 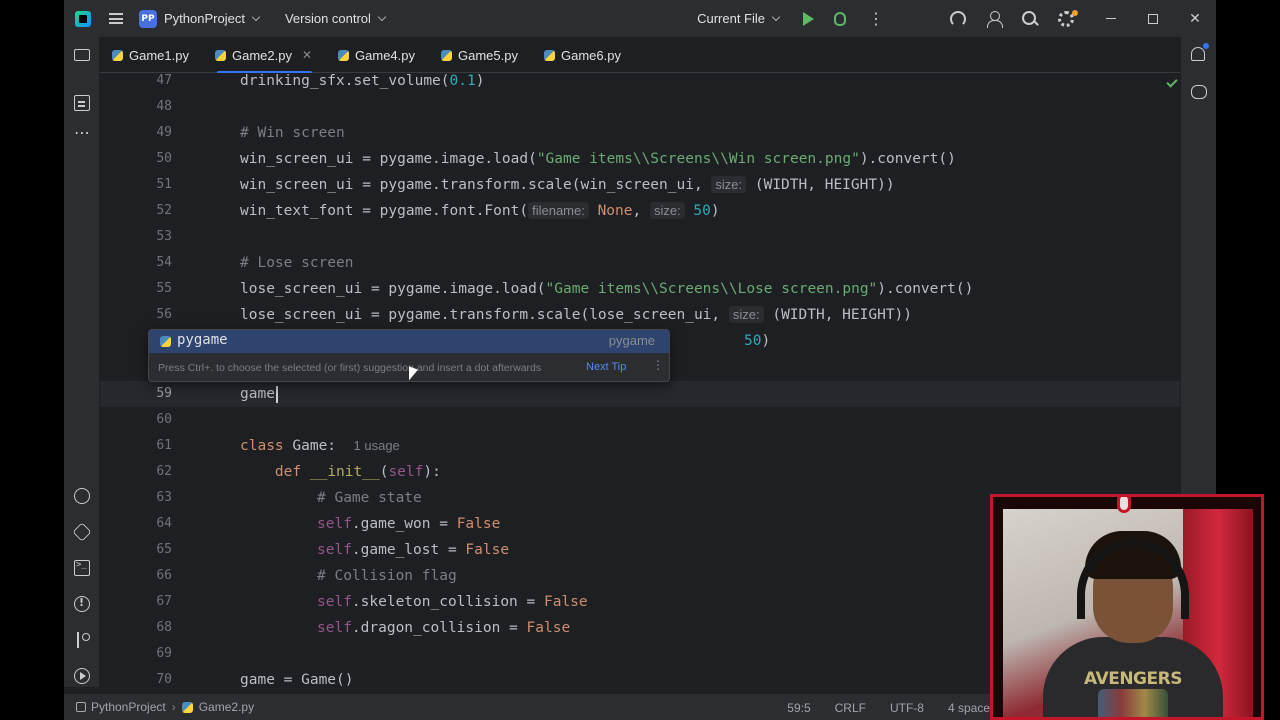 I want to click on code-keyword: def, so click(x=288, y=472).